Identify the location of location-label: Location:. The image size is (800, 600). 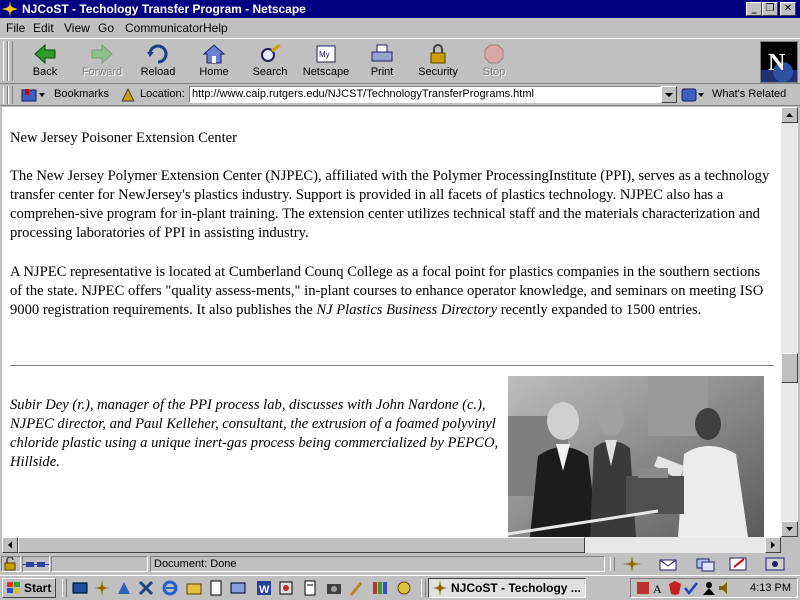
(162, 94).